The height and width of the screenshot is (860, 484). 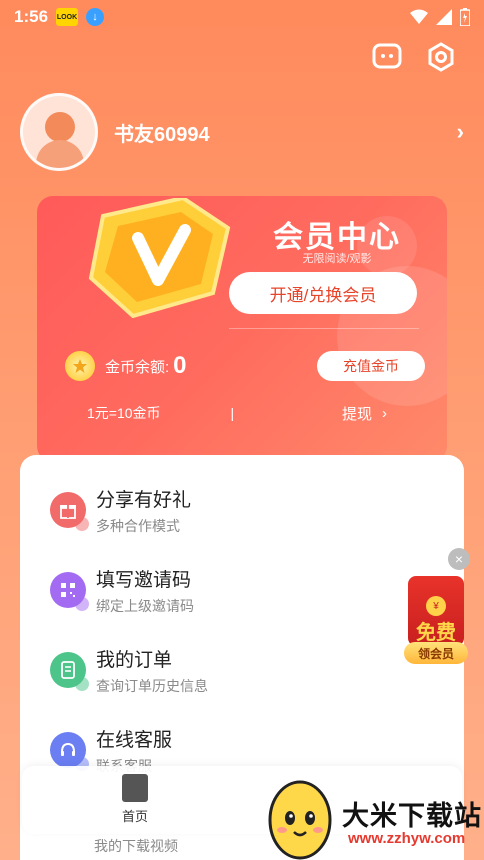 What do you see at coordinates (180, 365) in the screenshot?
I see `coin-value: 0` at bounding box center [180, 365].